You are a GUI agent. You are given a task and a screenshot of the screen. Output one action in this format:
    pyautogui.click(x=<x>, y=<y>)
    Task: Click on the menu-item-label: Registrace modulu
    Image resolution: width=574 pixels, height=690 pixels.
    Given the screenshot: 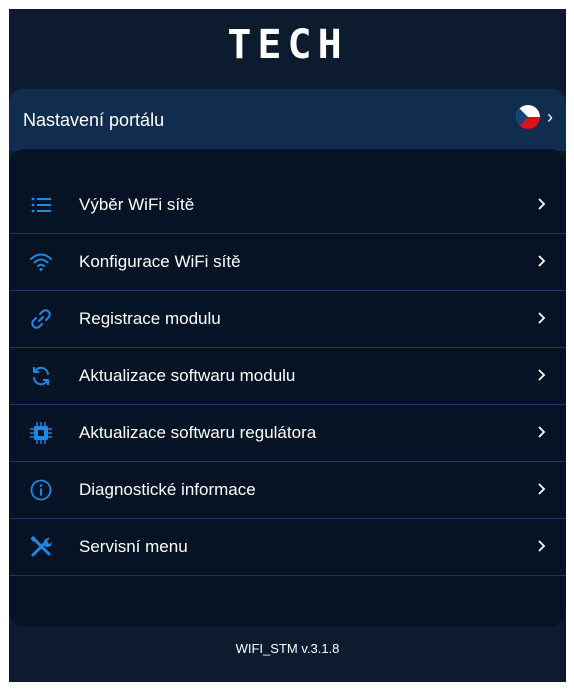 What is the action you would take?
    pyautogui.click(x=150, y=318)
    